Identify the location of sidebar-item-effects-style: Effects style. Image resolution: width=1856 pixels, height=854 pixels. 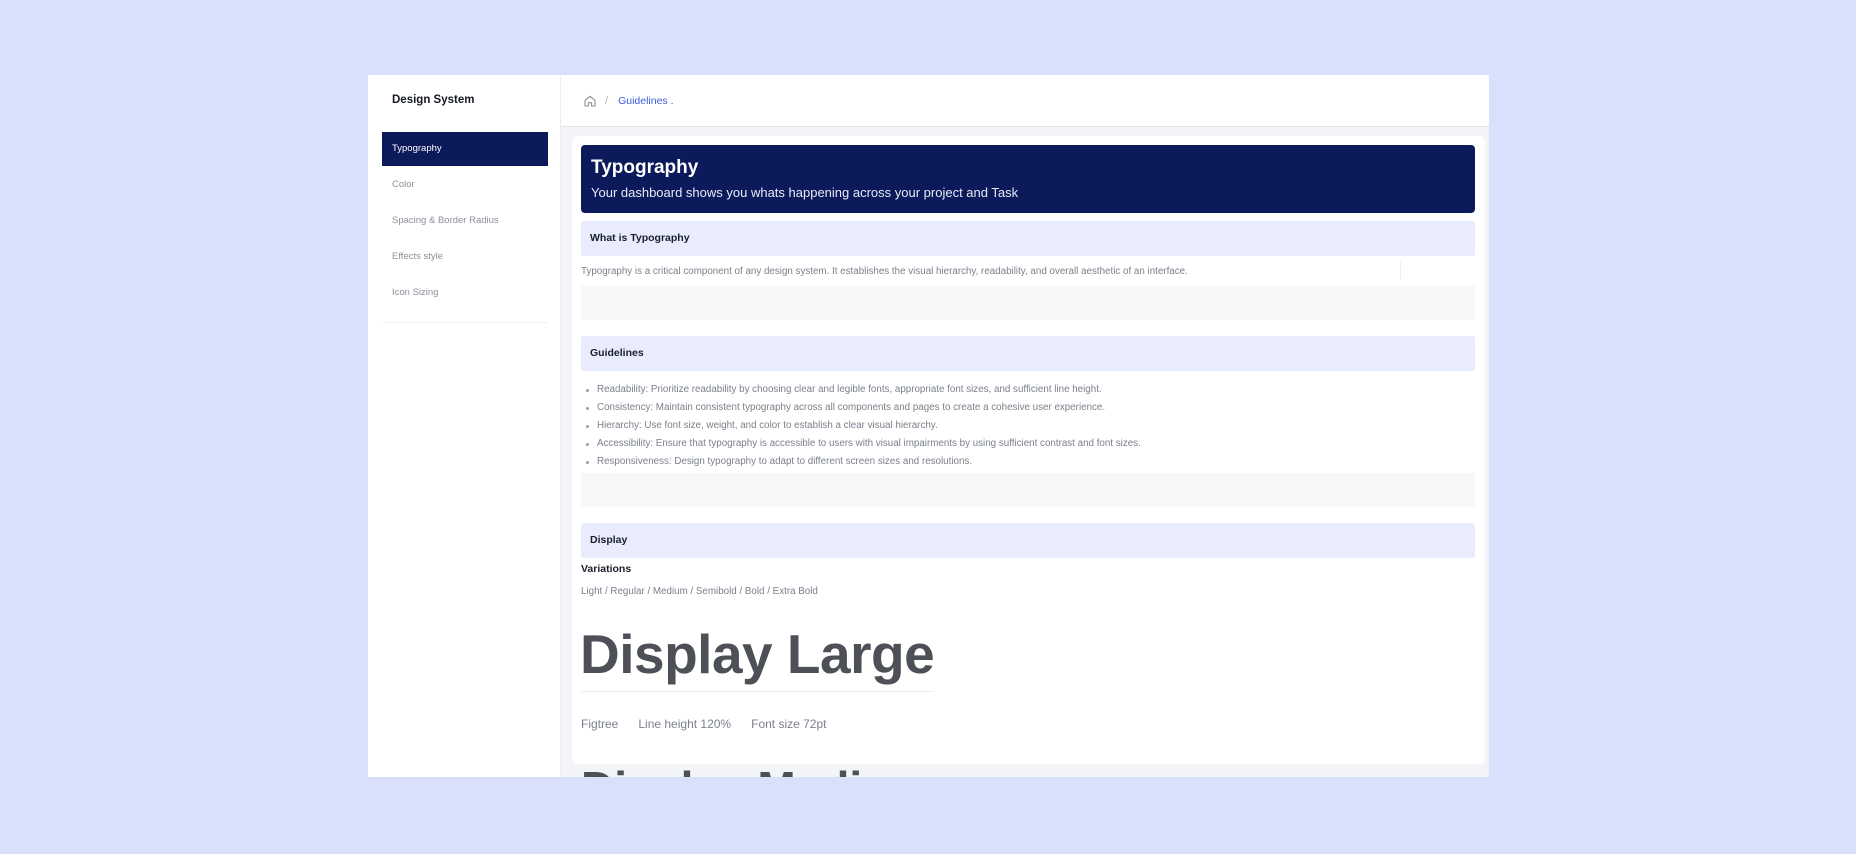
(465, 257).